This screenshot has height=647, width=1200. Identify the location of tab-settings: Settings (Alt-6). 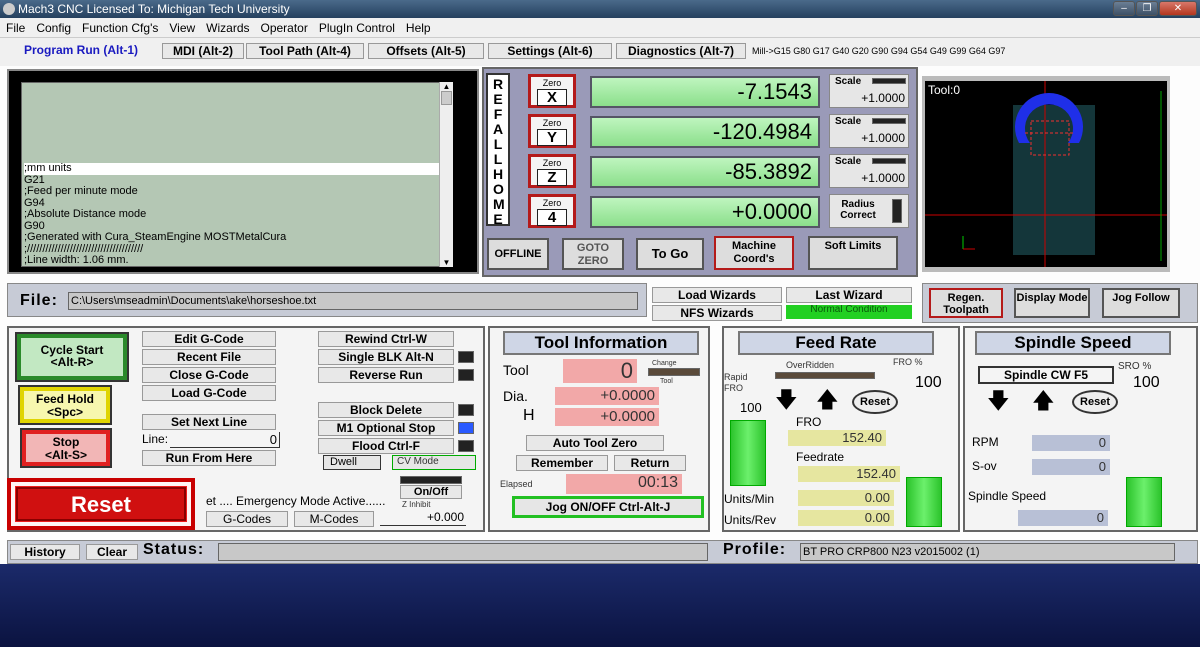
(550, 51).